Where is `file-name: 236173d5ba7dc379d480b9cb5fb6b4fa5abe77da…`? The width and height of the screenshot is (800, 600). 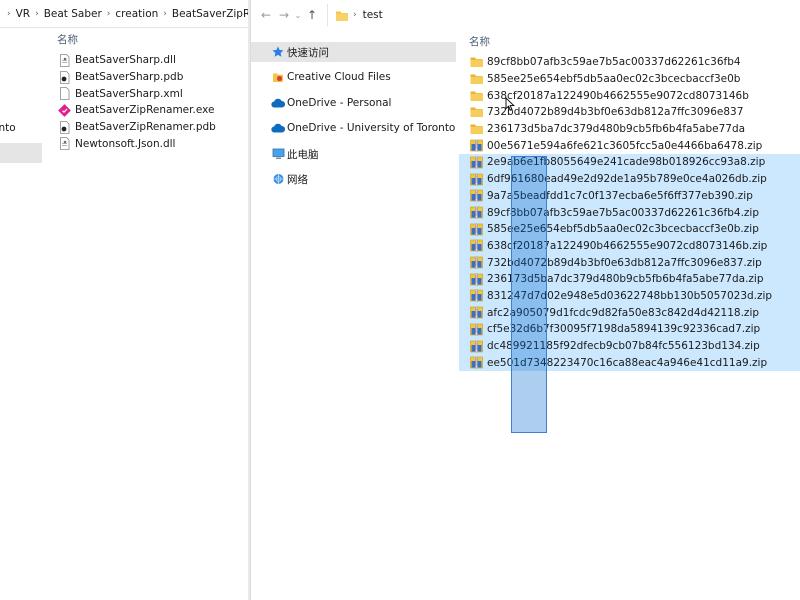 file-name: 236173d5ba7dc379d480b9cb5fb6b4fa5abe77da… is located at coordinates (625, 279).